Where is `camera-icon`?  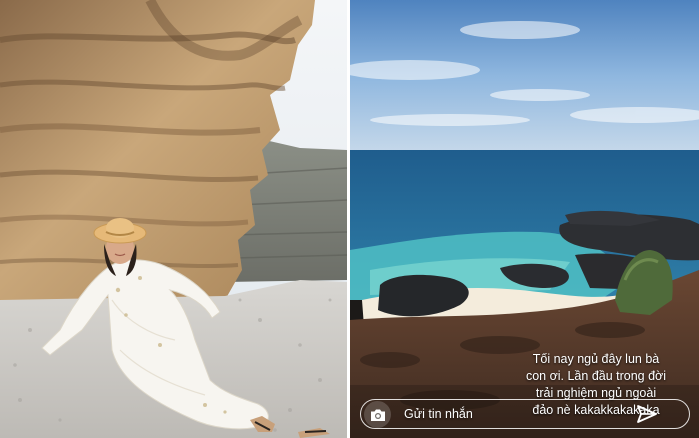 camera-icon is located at coordinates (377, 415).